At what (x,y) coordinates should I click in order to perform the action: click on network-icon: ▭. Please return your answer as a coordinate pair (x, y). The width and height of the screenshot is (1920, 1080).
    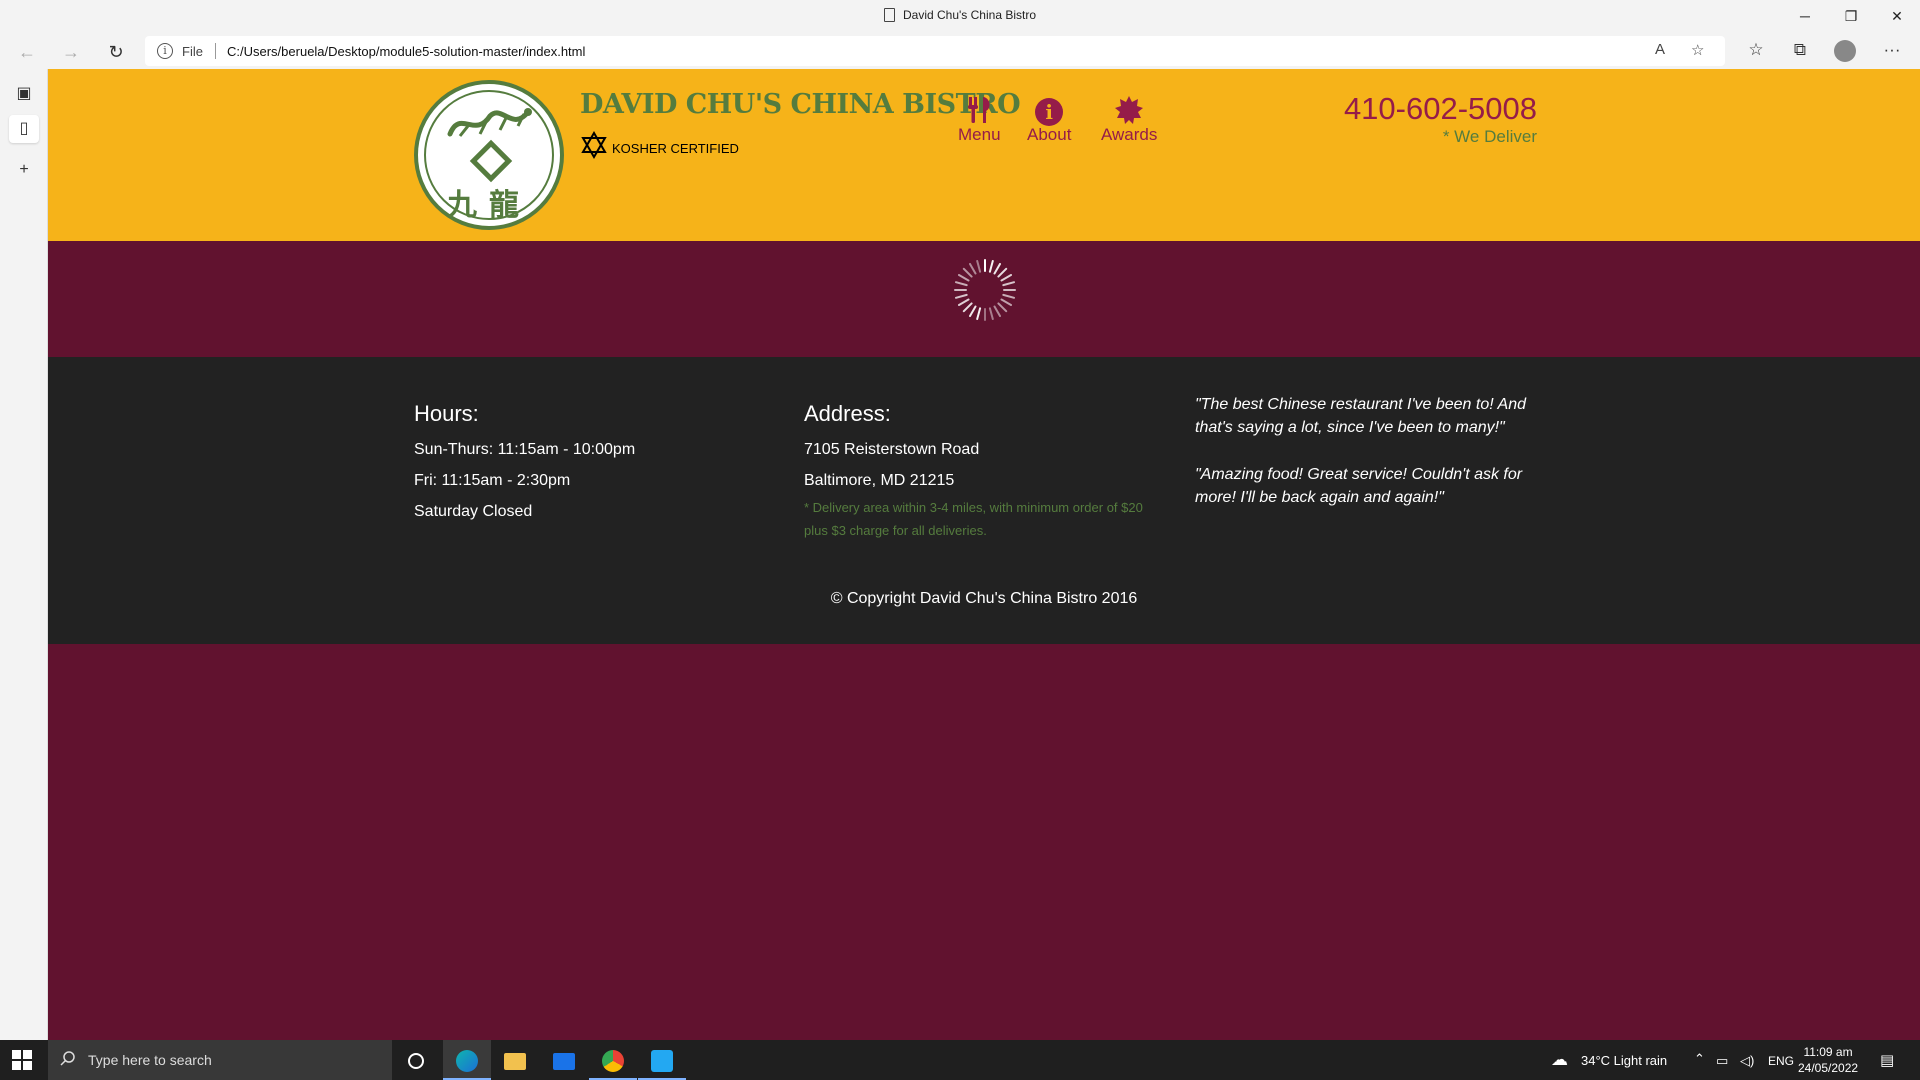
    Looking at the image, I should click on (1722, 1061).